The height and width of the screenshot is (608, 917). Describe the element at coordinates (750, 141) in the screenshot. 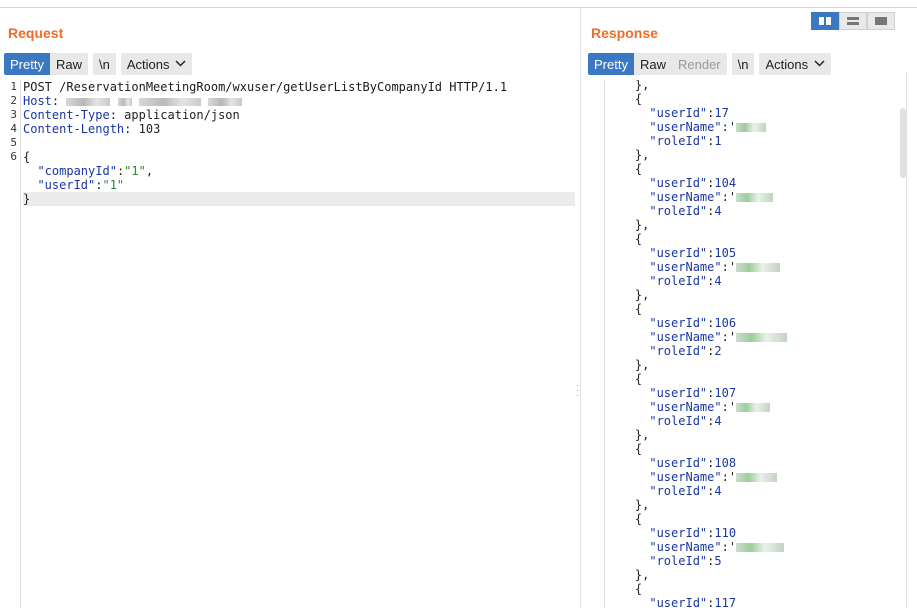

I see `response-line: "roleId":1` at that location.